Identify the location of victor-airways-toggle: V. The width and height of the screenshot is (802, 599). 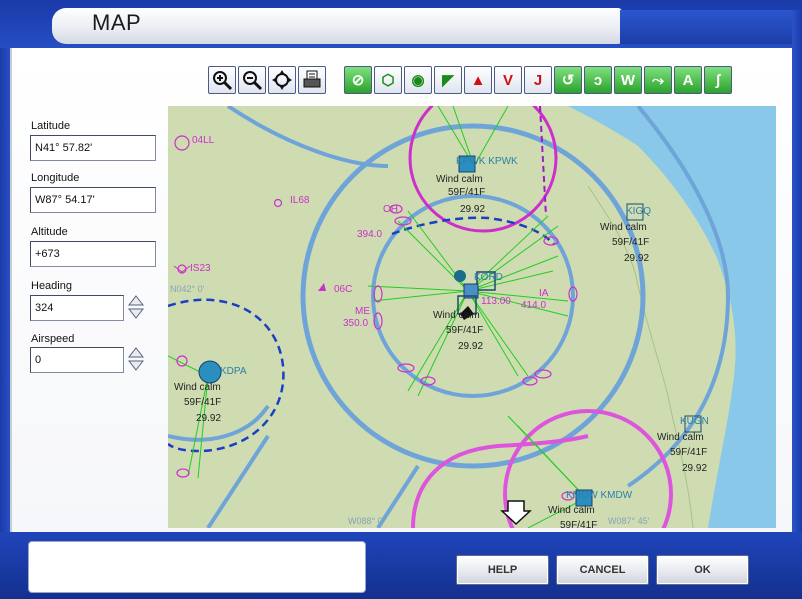
(508, 80).